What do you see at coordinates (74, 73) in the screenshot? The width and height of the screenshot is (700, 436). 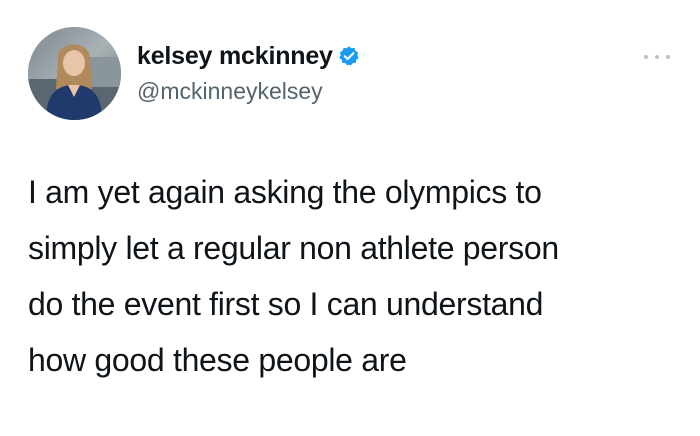 I see `avatar` at bounding box center [74, 73].